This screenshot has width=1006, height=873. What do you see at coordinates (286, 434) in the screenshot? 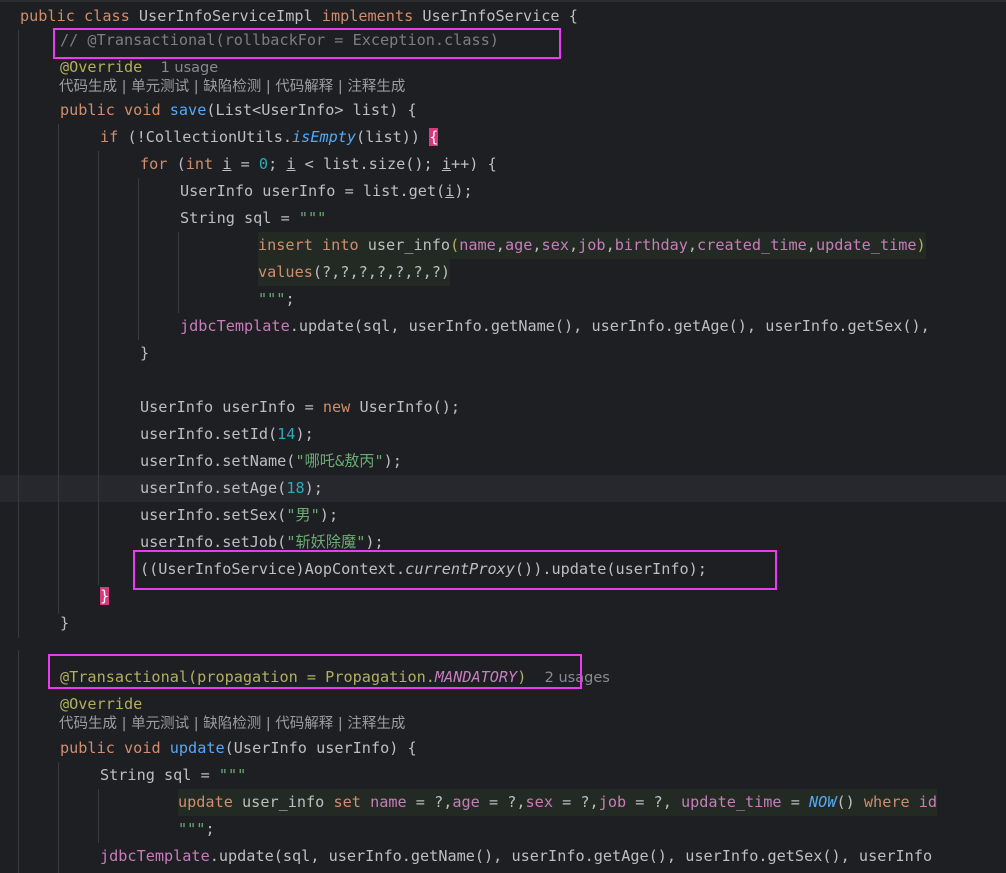
I see `number: 14` at bounding box center [286, 434].